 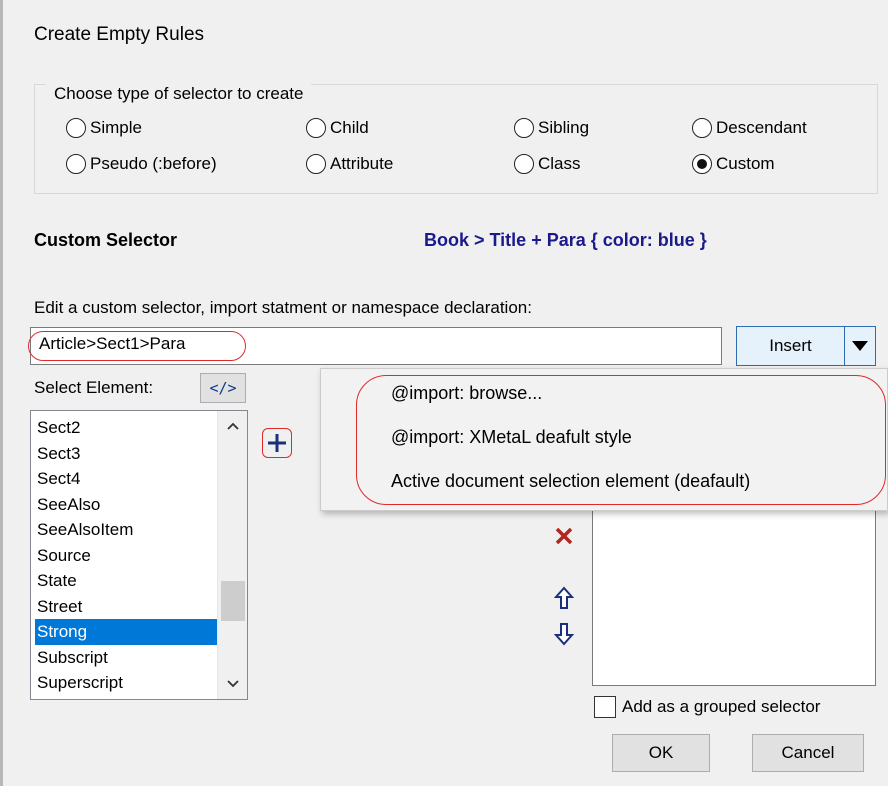 I want to click on code-view-button: </>, so click(x=223, y=388).